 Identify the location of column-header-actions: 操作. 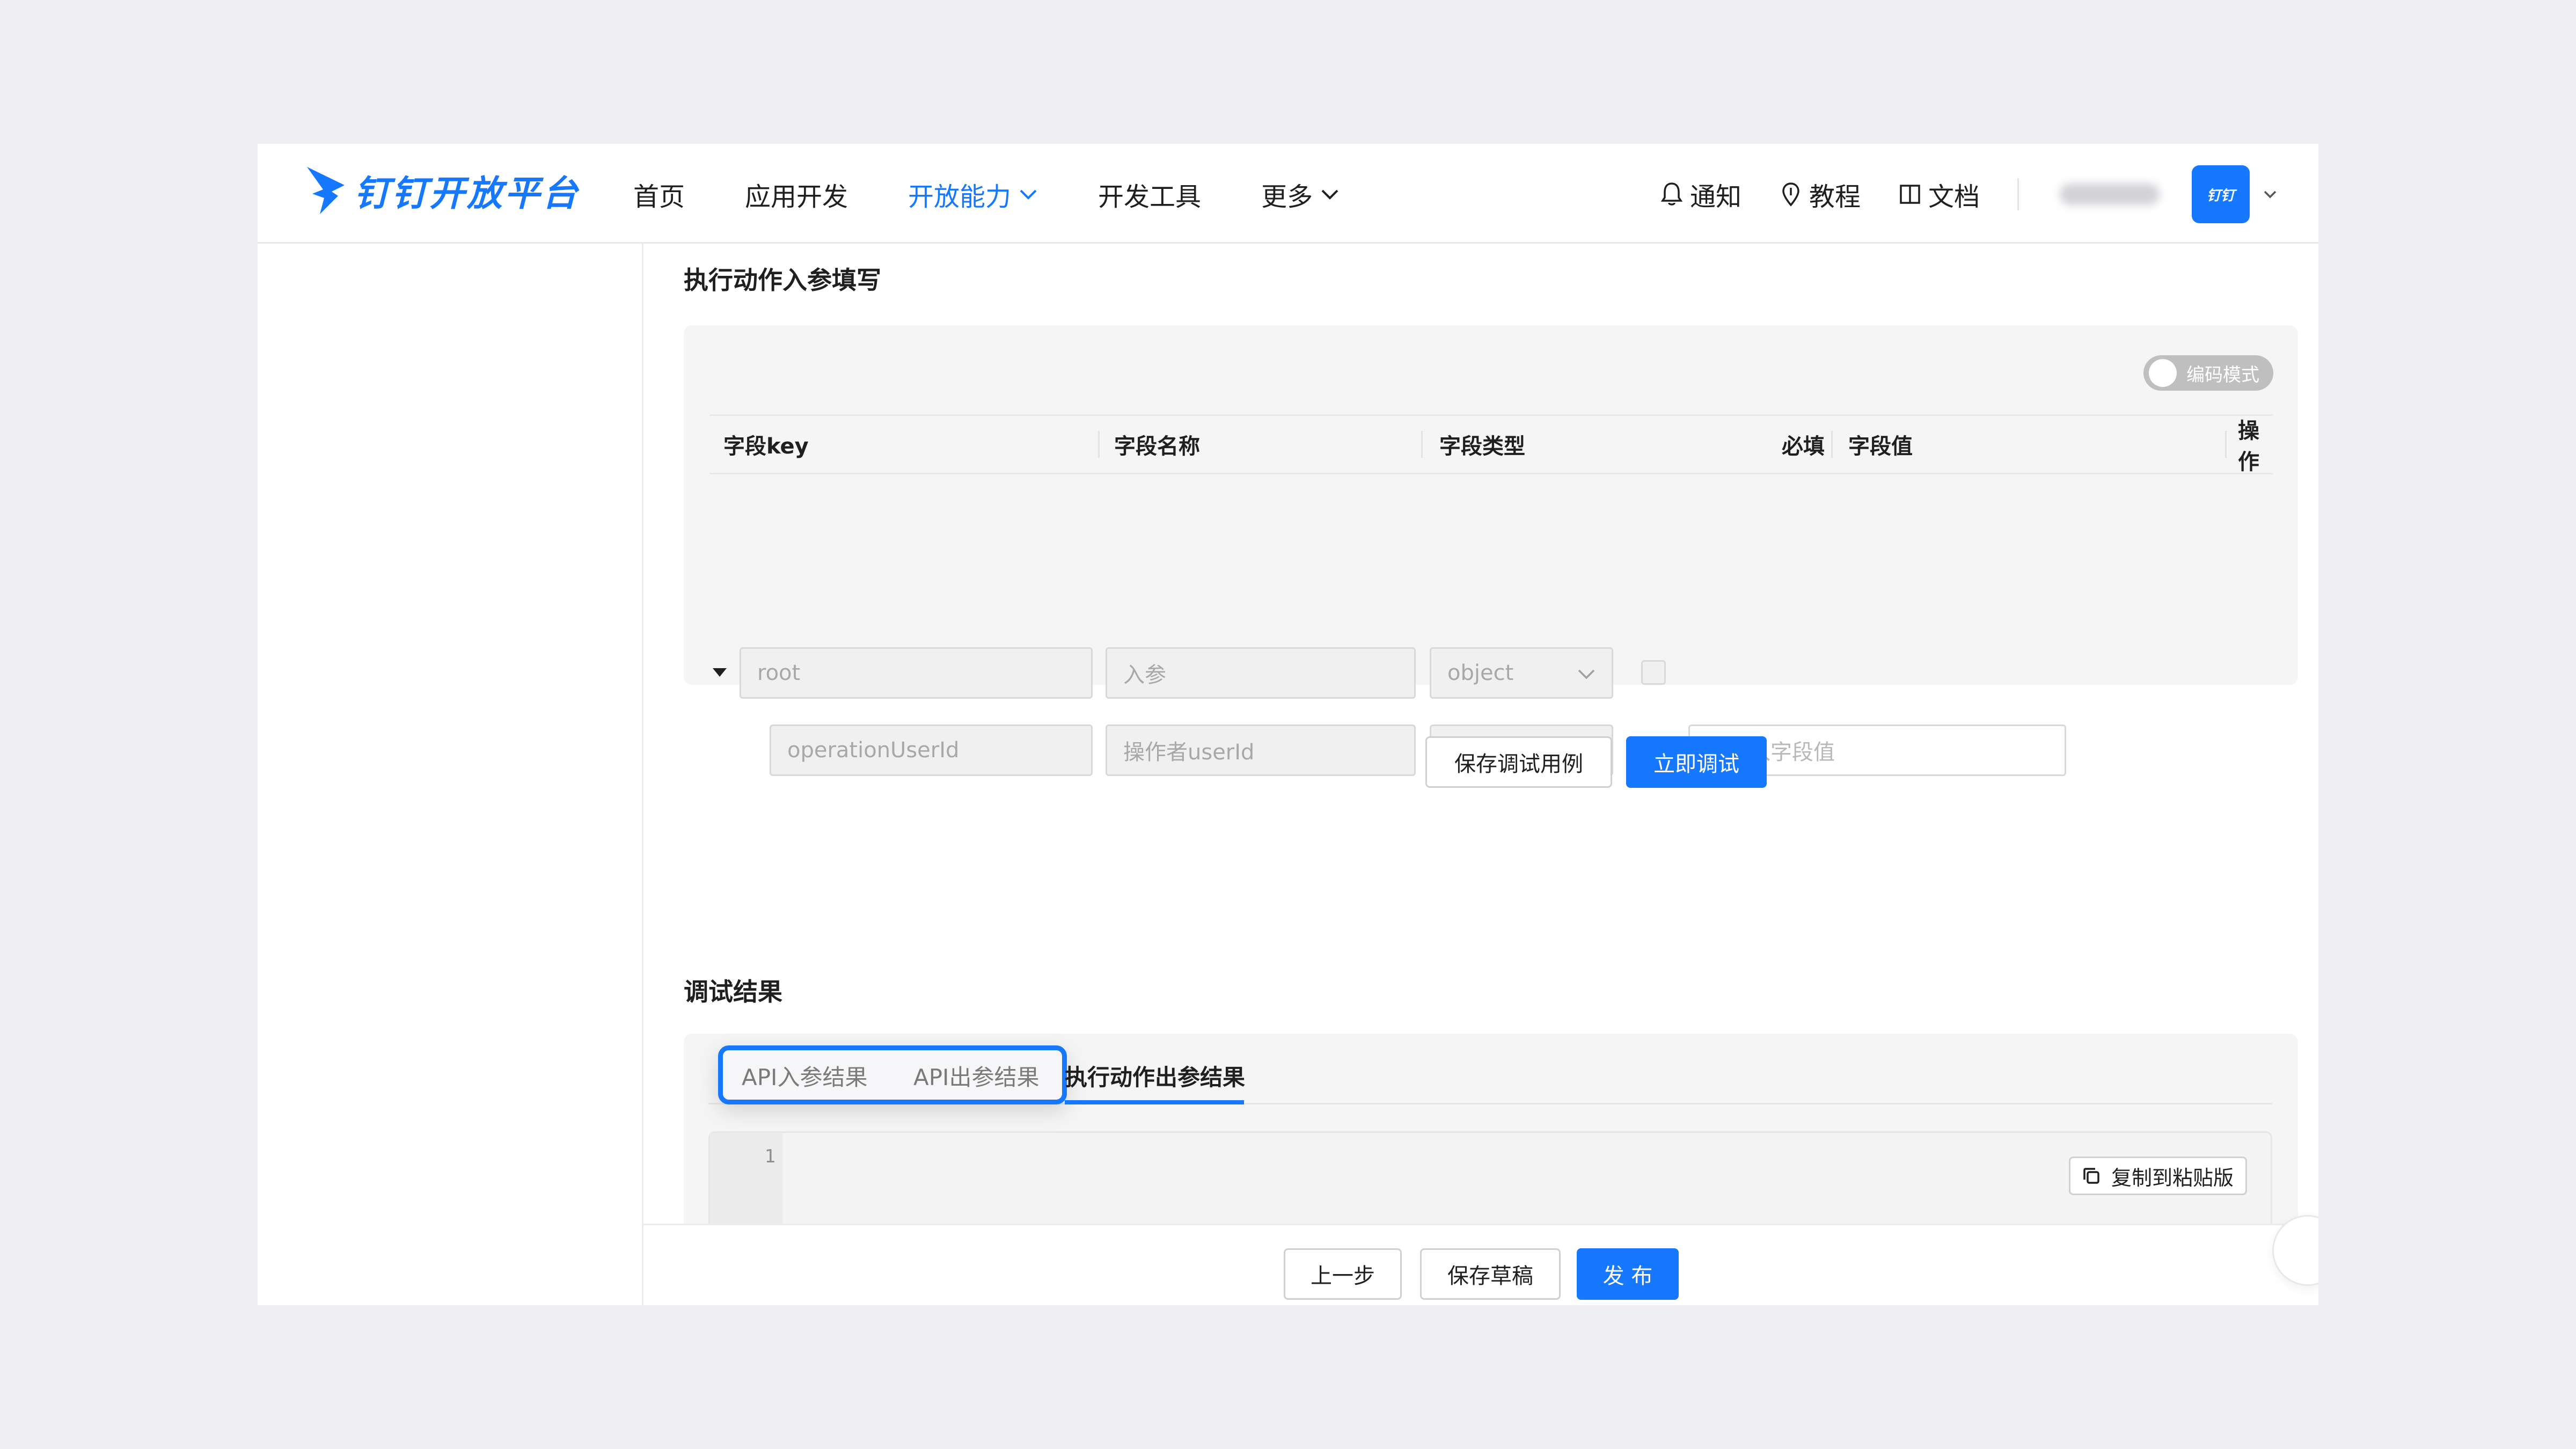
(2248, 446).